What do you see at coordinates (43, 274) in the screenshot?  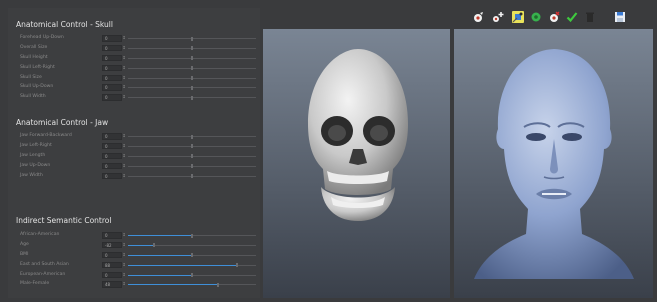 I see `slider-label: European-American` at bounding box center [43, 274].